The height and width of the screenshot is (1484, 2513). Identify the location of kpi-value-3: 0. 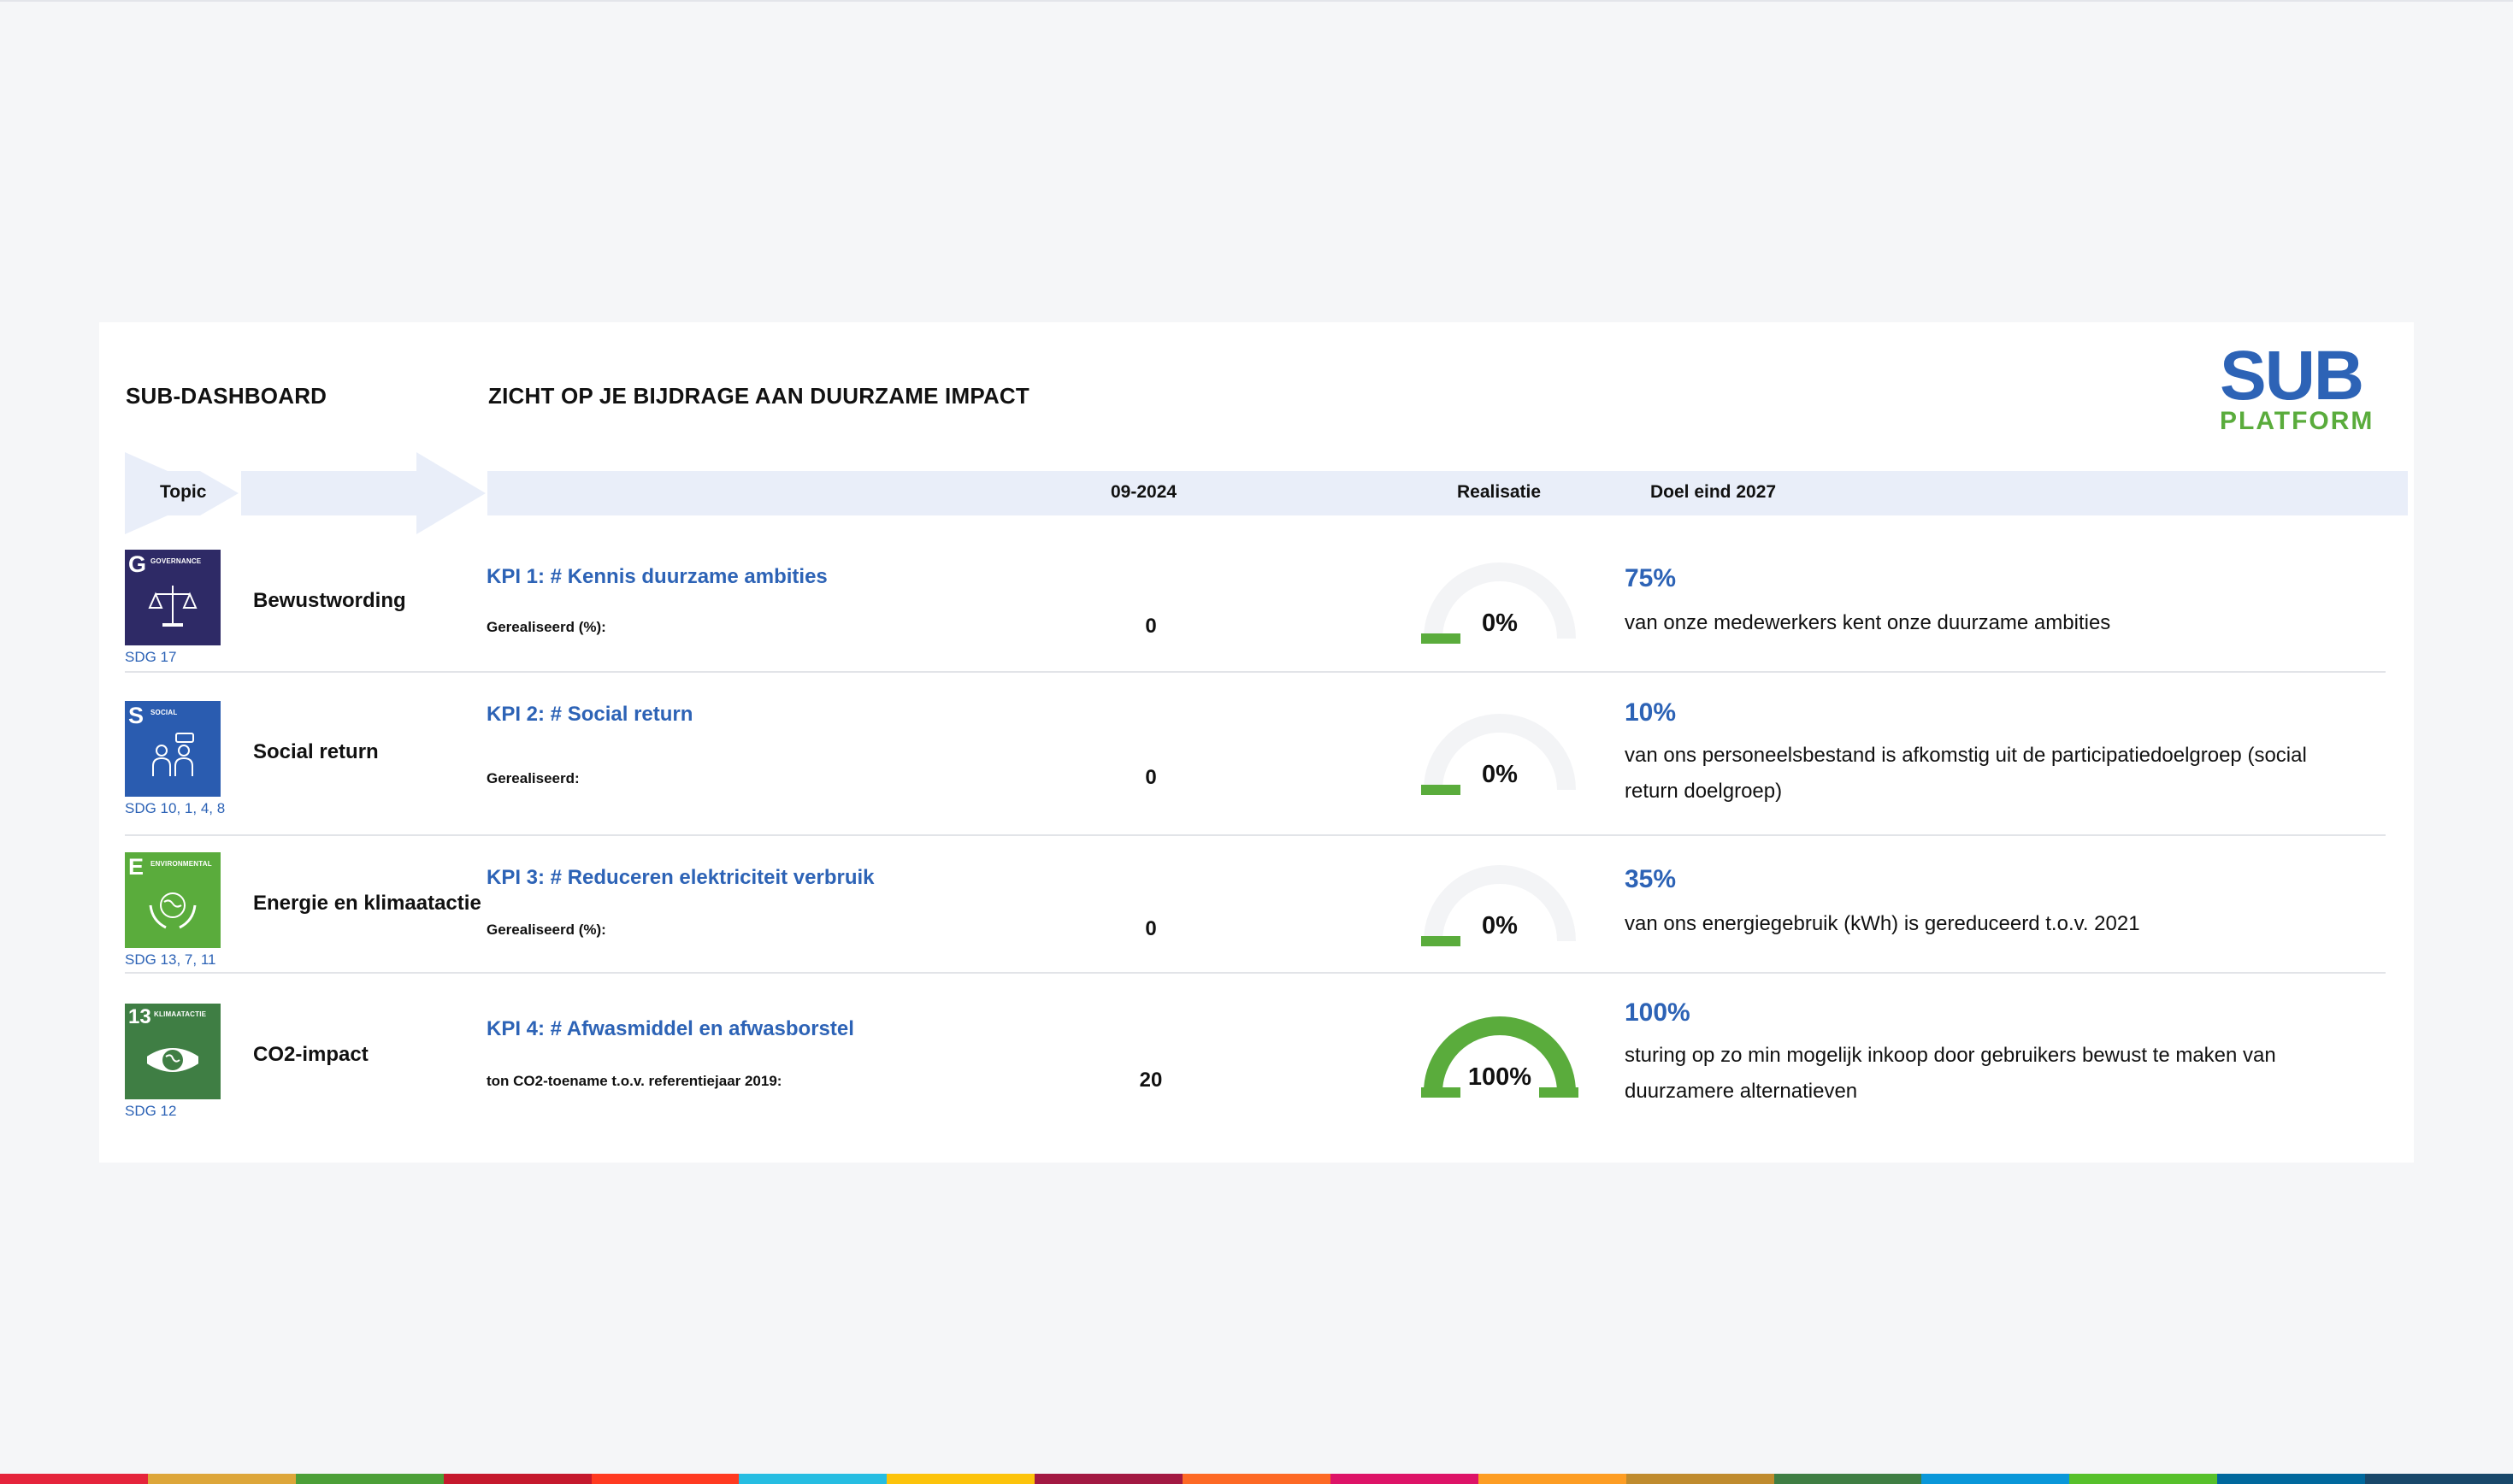
(1151, 928).